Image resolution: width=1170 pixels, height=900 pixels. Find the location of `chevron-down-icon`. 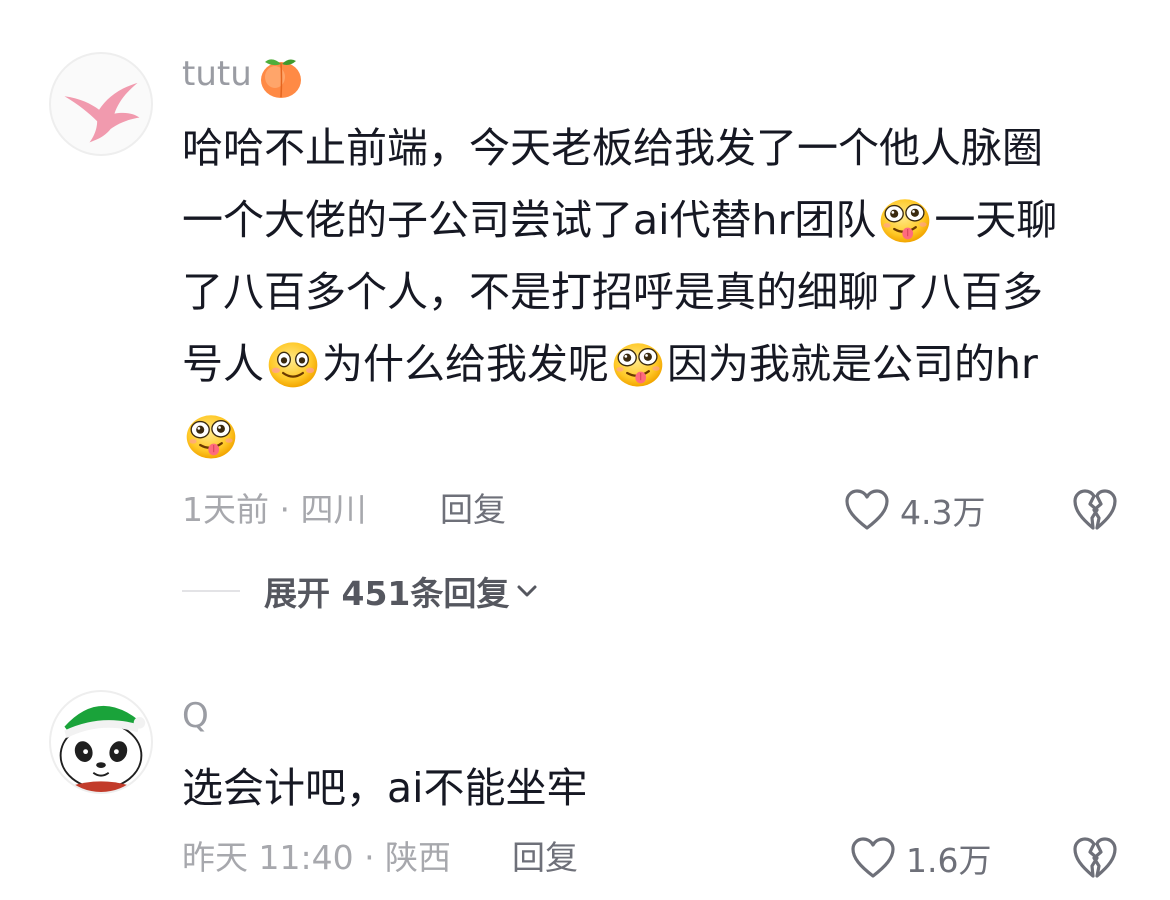

chevron-down-icon is located at coordinates (527, 591).